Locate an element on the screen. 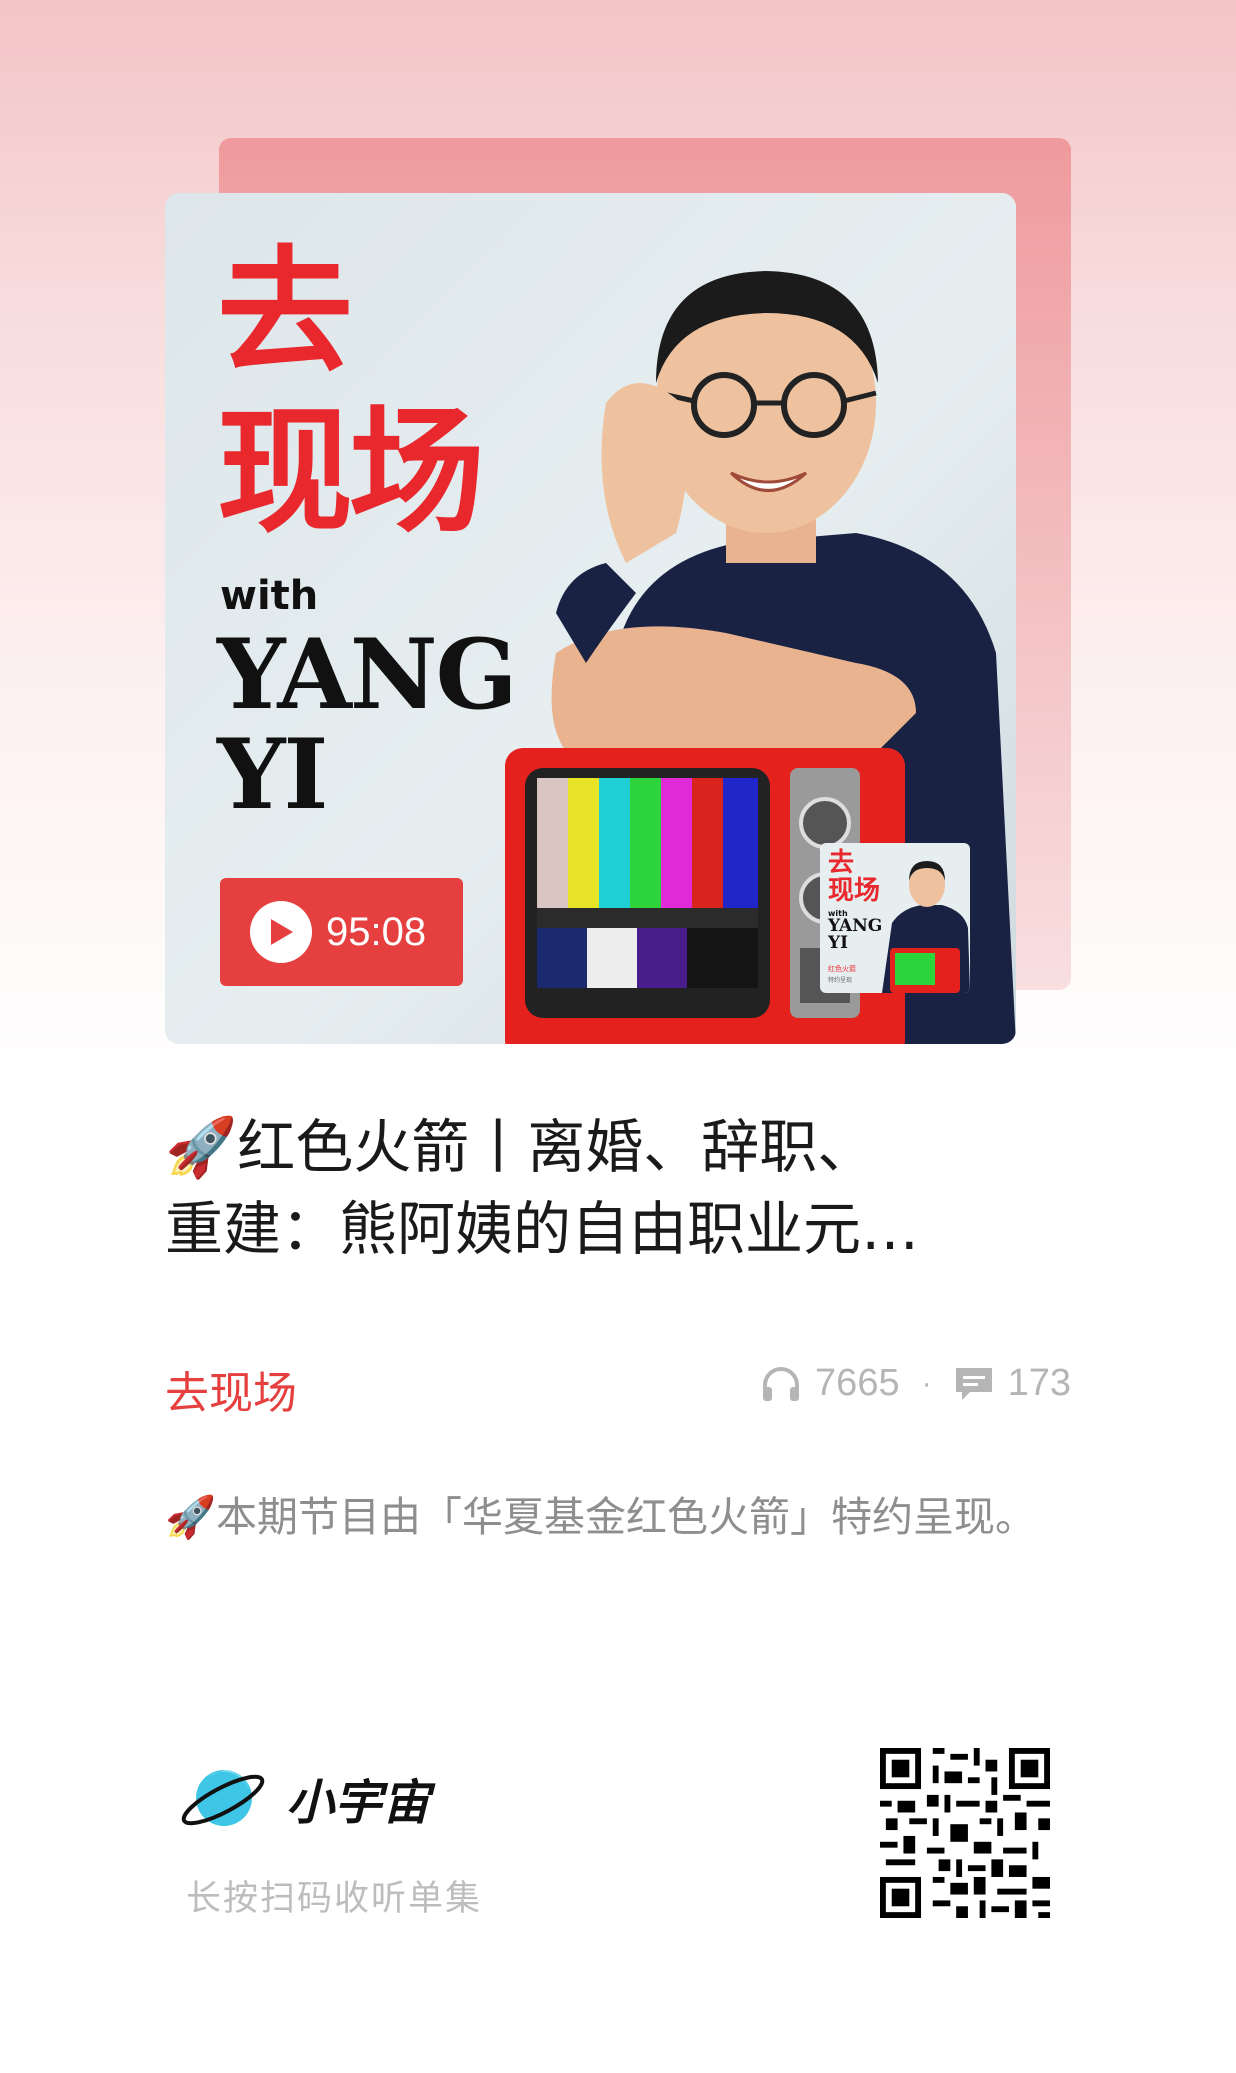  podcast-name-link: 去现场 is located at coordinates (231, 1389).